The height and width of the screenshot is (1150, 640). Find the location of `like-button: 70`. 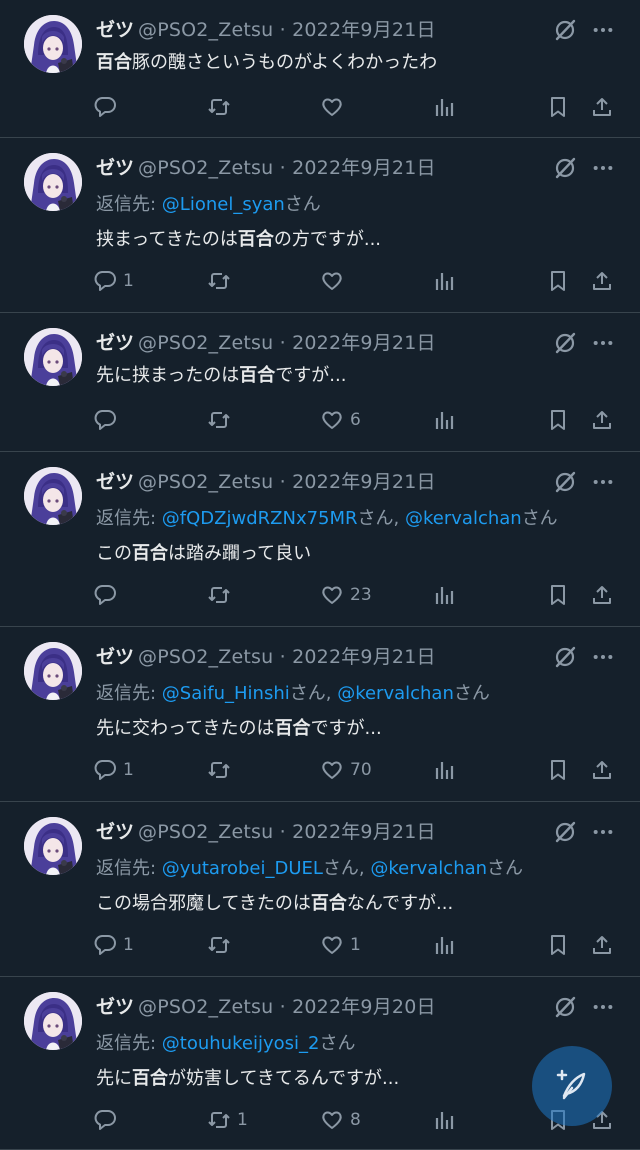

like-button: 70 is located at coordinates (346, 770).